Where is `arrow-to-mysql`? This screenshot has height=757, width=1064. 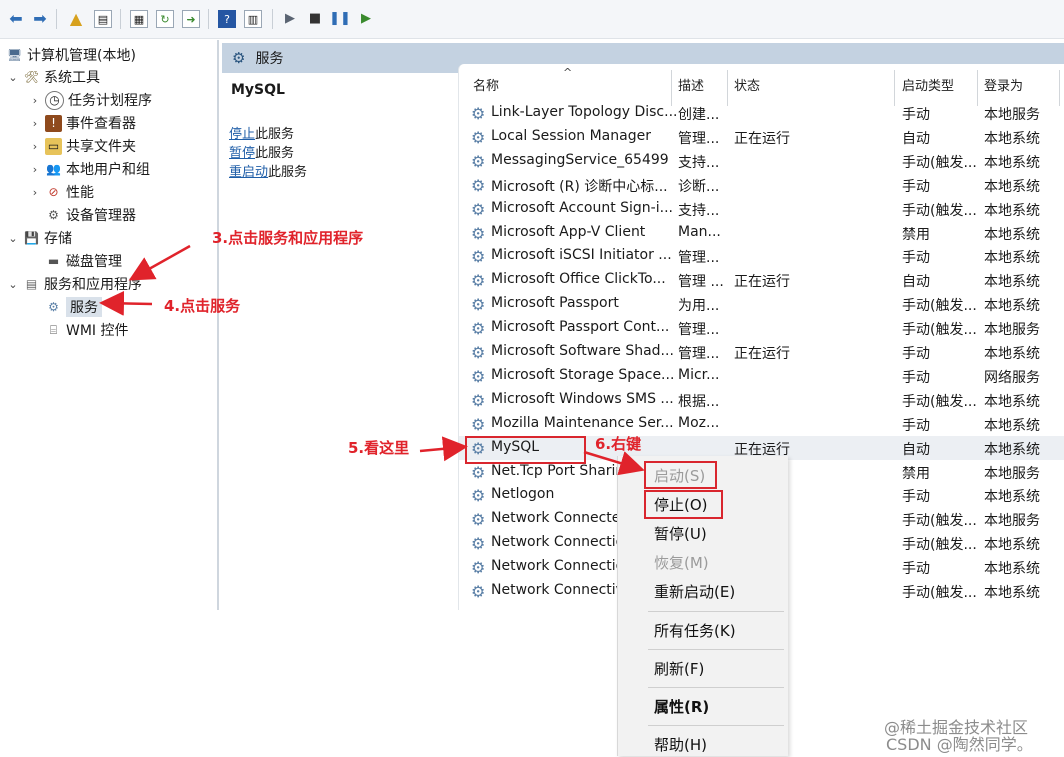 arrow-to-mysql is located at coordinates (443, 449).